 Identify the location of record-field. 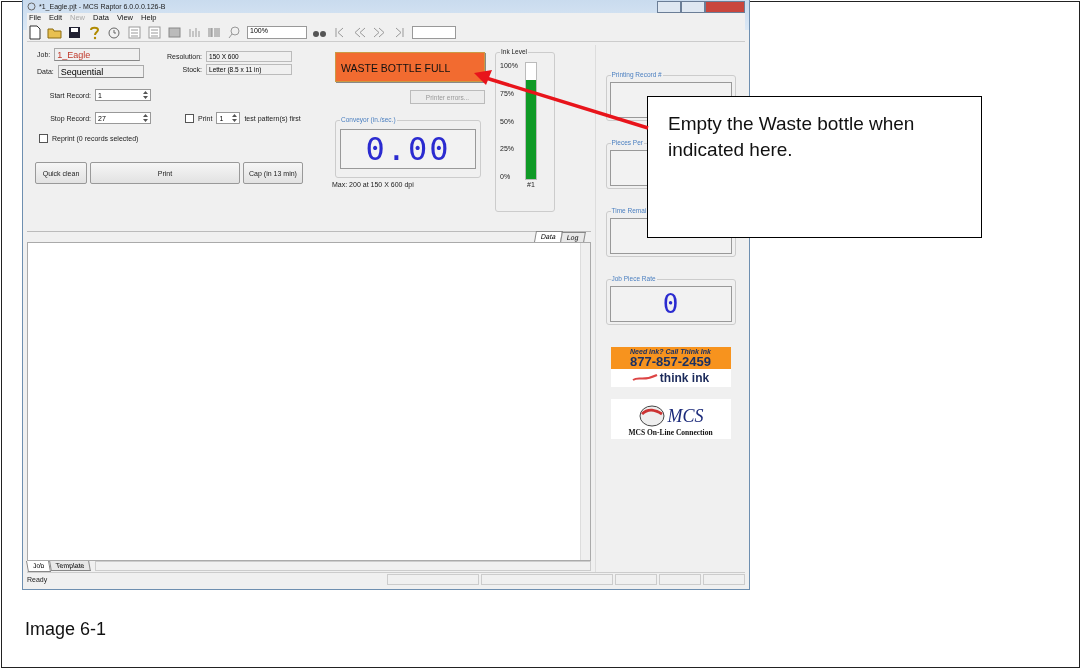
(434, 32).